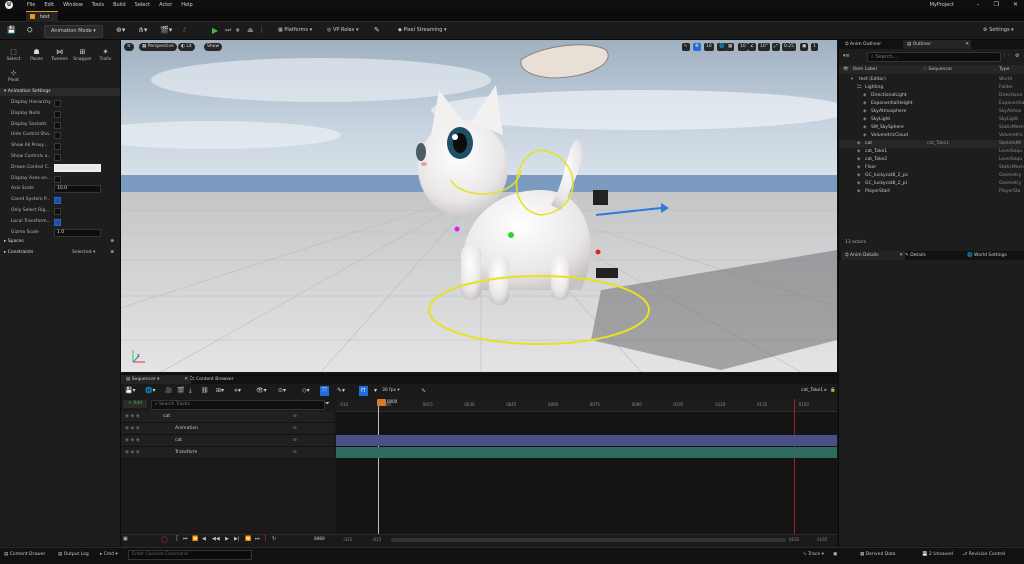 This screenshot has width=1024, height=564. I want to click on play-button: ▶, so click(215, 30).